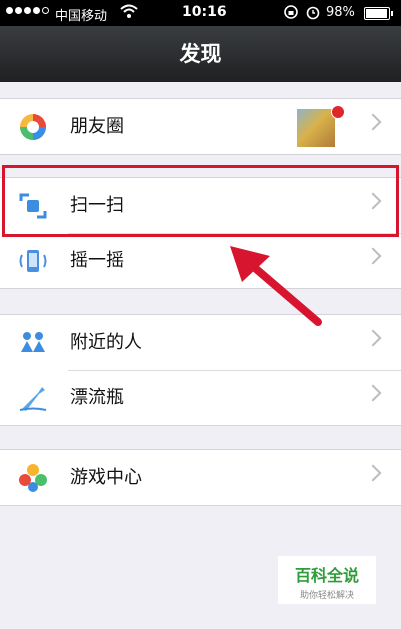  I want to click on page-title: 发现, so click(200, 54).